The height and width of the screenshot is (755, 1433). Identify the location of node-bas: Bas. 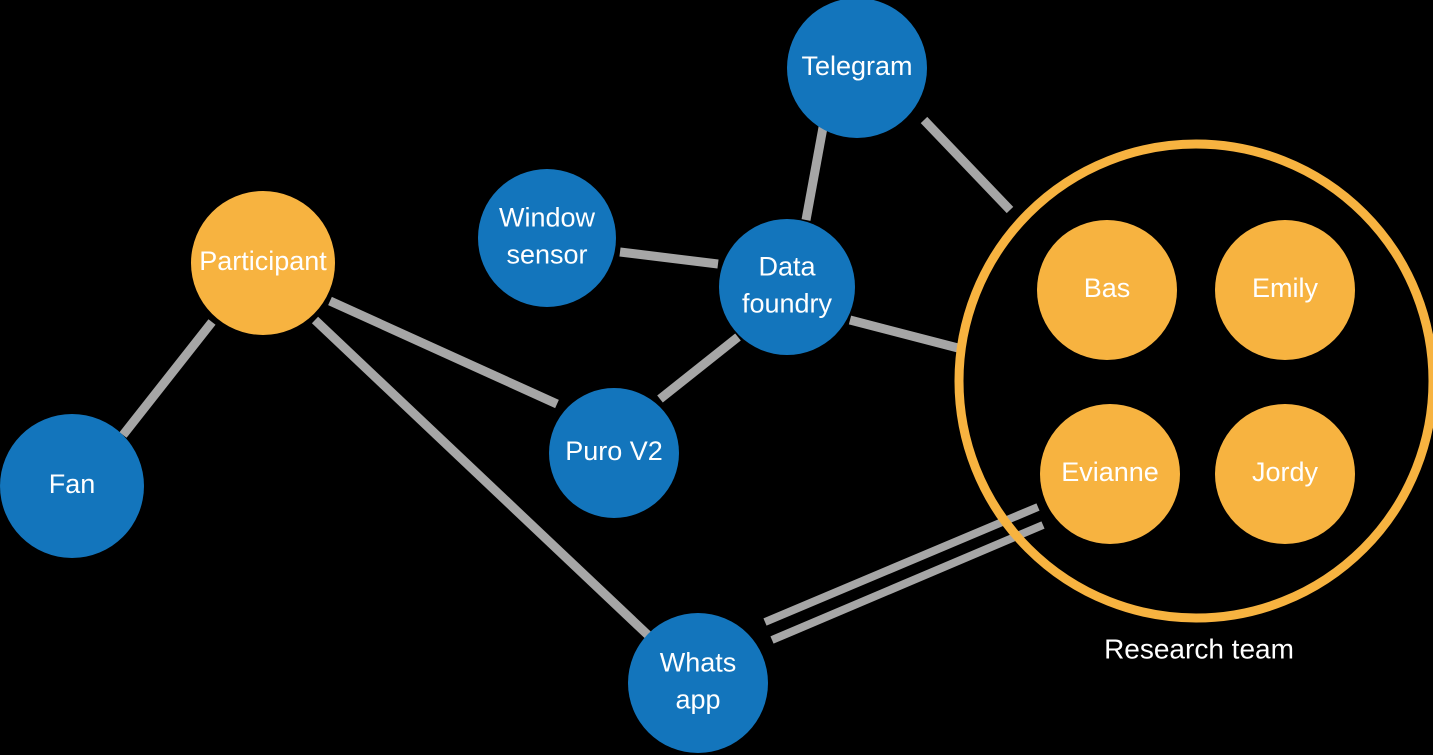
(1107, 290).